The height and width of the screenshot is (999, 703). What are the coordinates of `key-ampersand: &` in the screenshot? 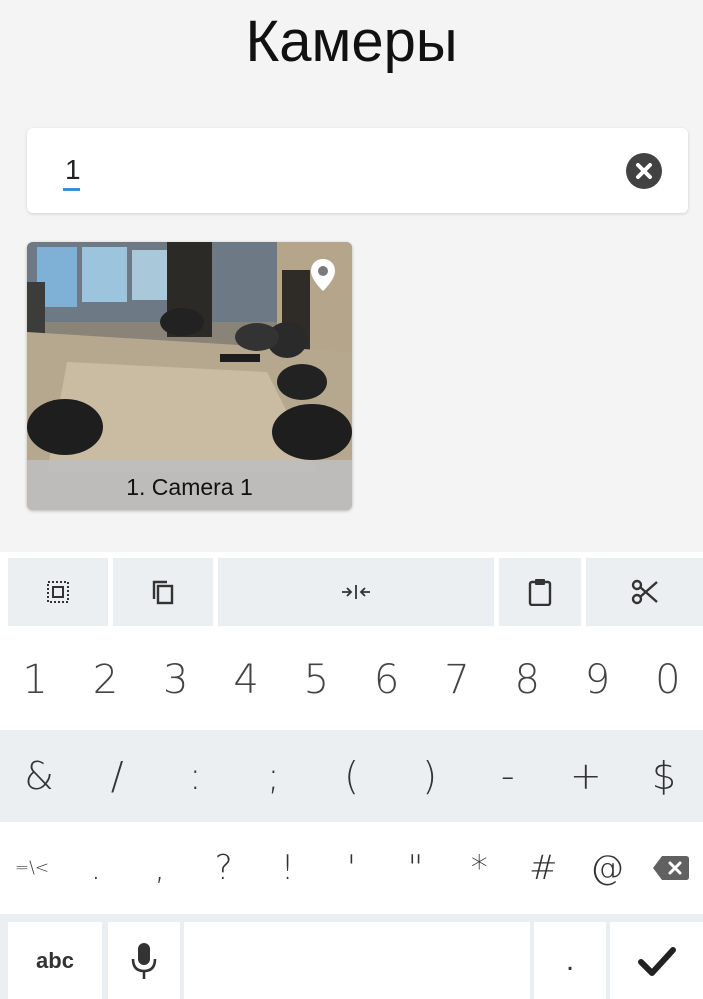 It's located at (39, 776).